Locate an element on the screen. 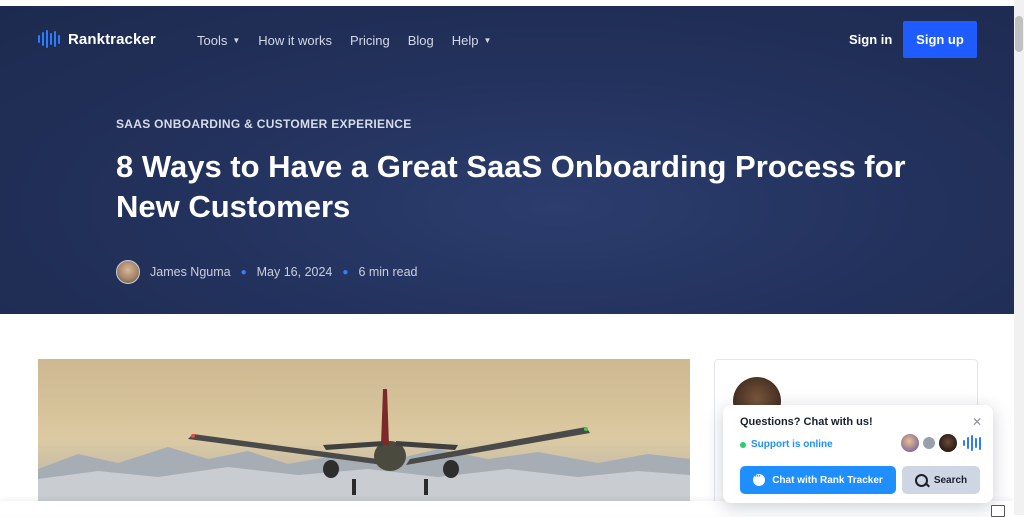  nav-item-tools: Tools ▼ is located at coordinates (218, 40).